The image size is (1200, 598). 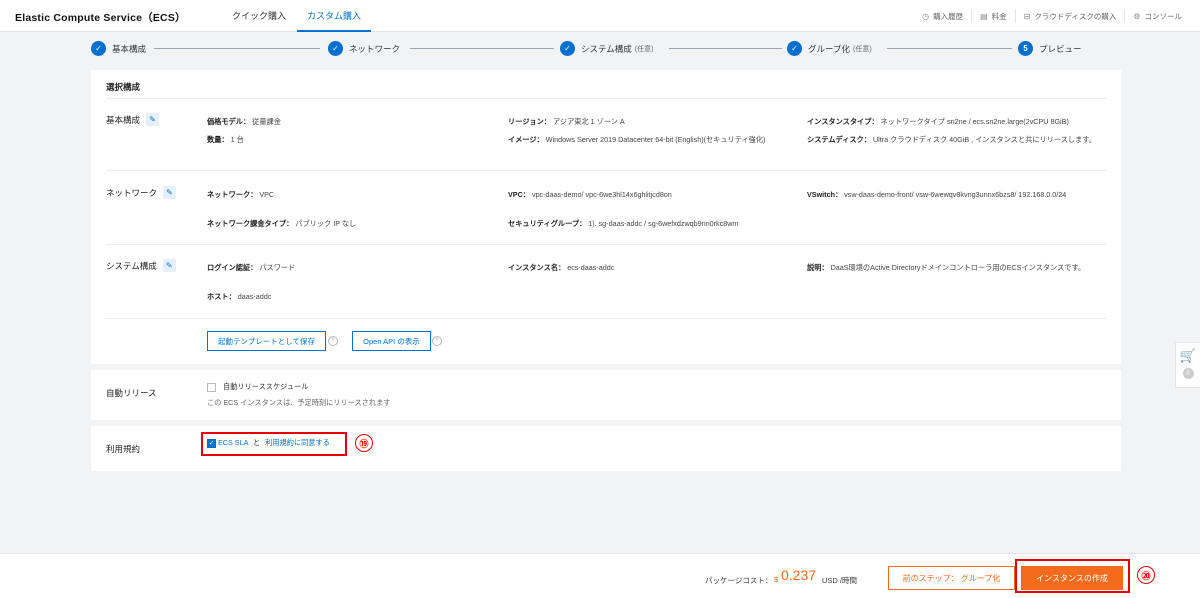 I want to click on step-preview: 5 プレビュー, so click(x=1050, y=48).